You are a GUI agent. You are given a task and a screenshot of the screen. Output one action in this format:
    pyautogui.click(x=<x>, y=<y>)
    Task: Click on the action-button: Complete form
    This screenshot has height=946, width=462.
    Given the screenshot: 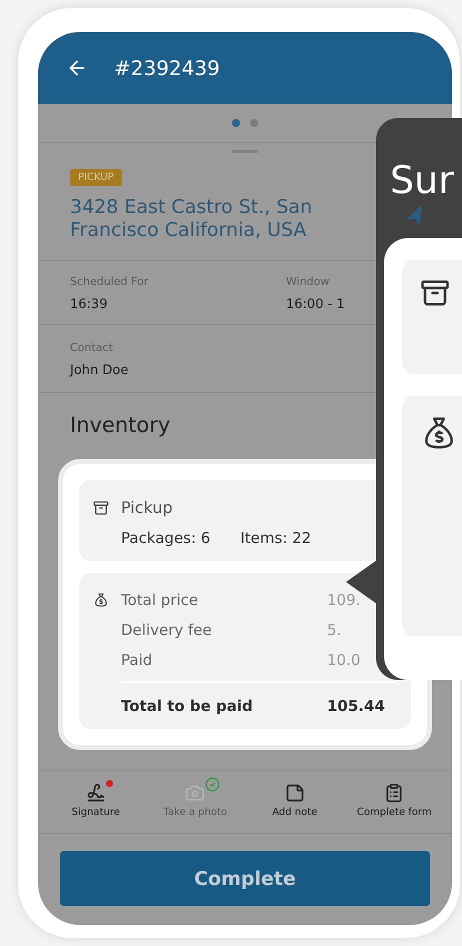 What is the action you would take?
    pyautogui.click(x=394, y=805)
    